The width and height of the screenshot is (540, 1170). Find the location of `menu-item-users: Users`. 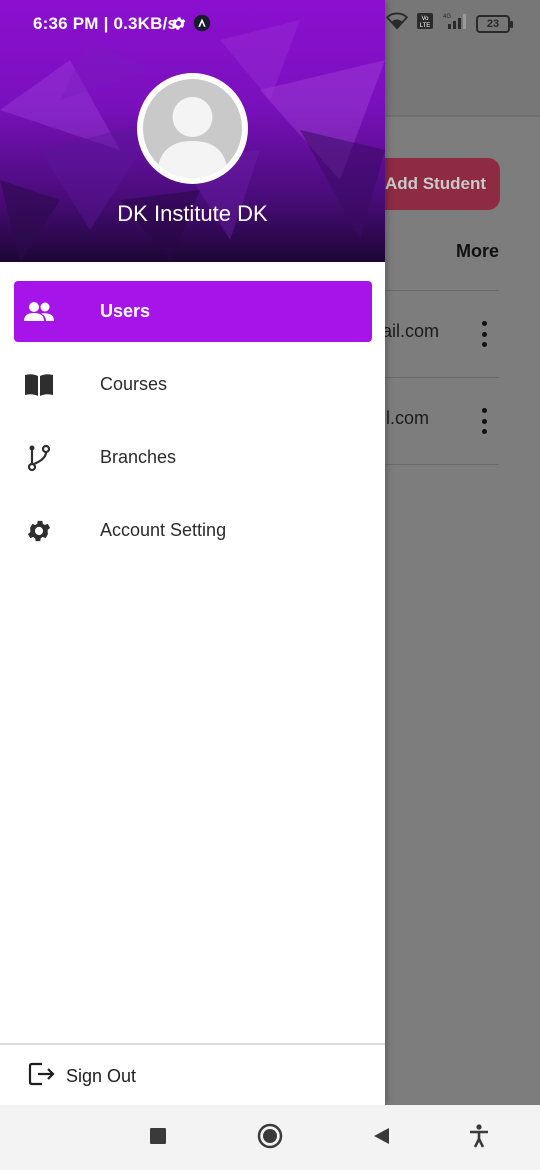

menu-item-users: Users is located at coordinates (193, 311).